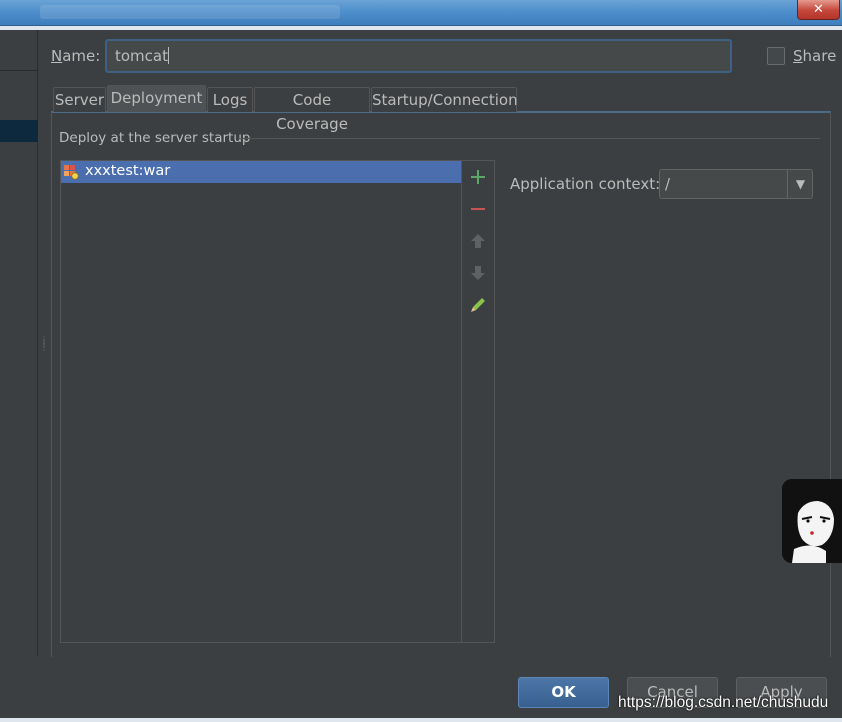 Image resolution: width=842 pixels, height=722 pixels. Describe the element at coordinates (168, 55) in the screenshot. I see `text-caret` at that location.